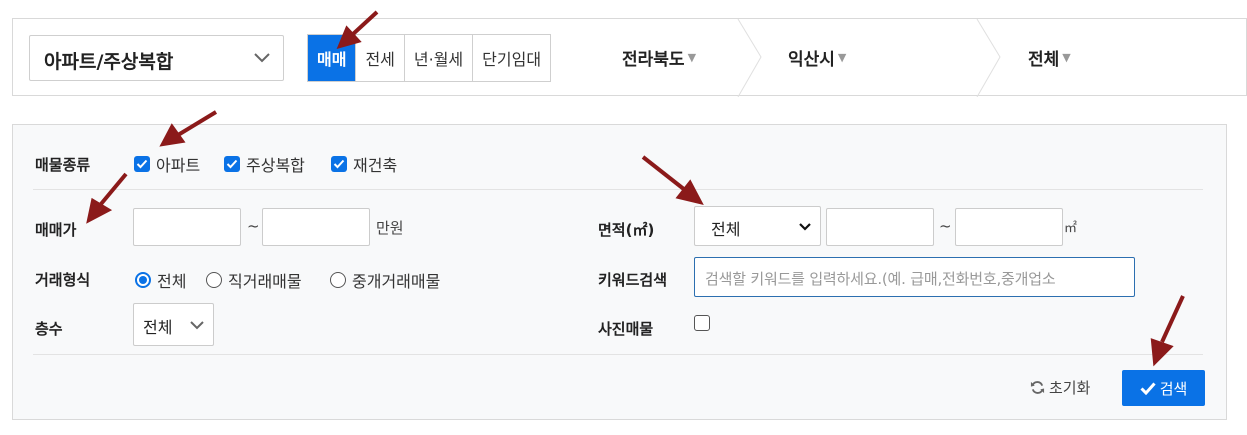 This screenshot has height=435, width=1247. Describe the element at coordinates (390, 228) in the screenshot. I see `price-unit: 만원` at that location.